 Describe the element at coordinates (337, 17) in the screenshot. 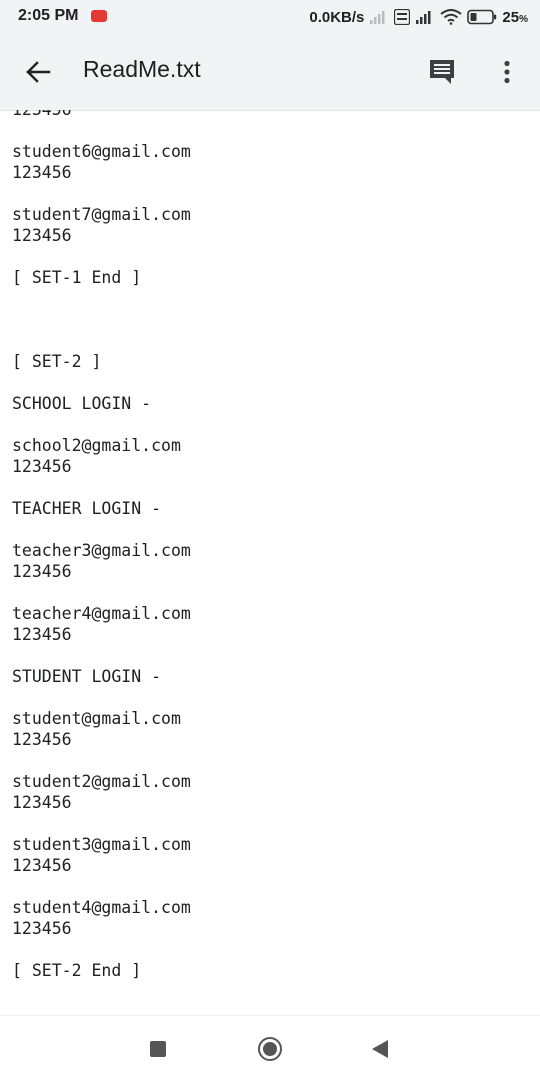

I see `network-speed: 0.0KB/s` at that location.